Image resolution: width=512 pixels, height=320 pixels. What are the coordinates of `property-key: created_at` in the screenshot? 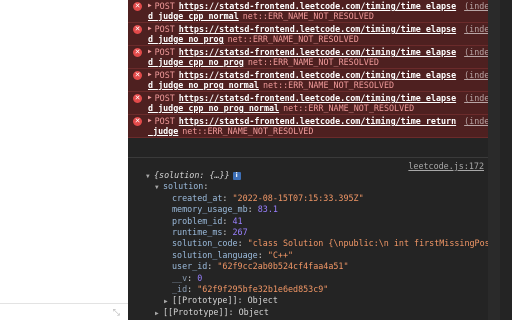 It's located at (197, 197).